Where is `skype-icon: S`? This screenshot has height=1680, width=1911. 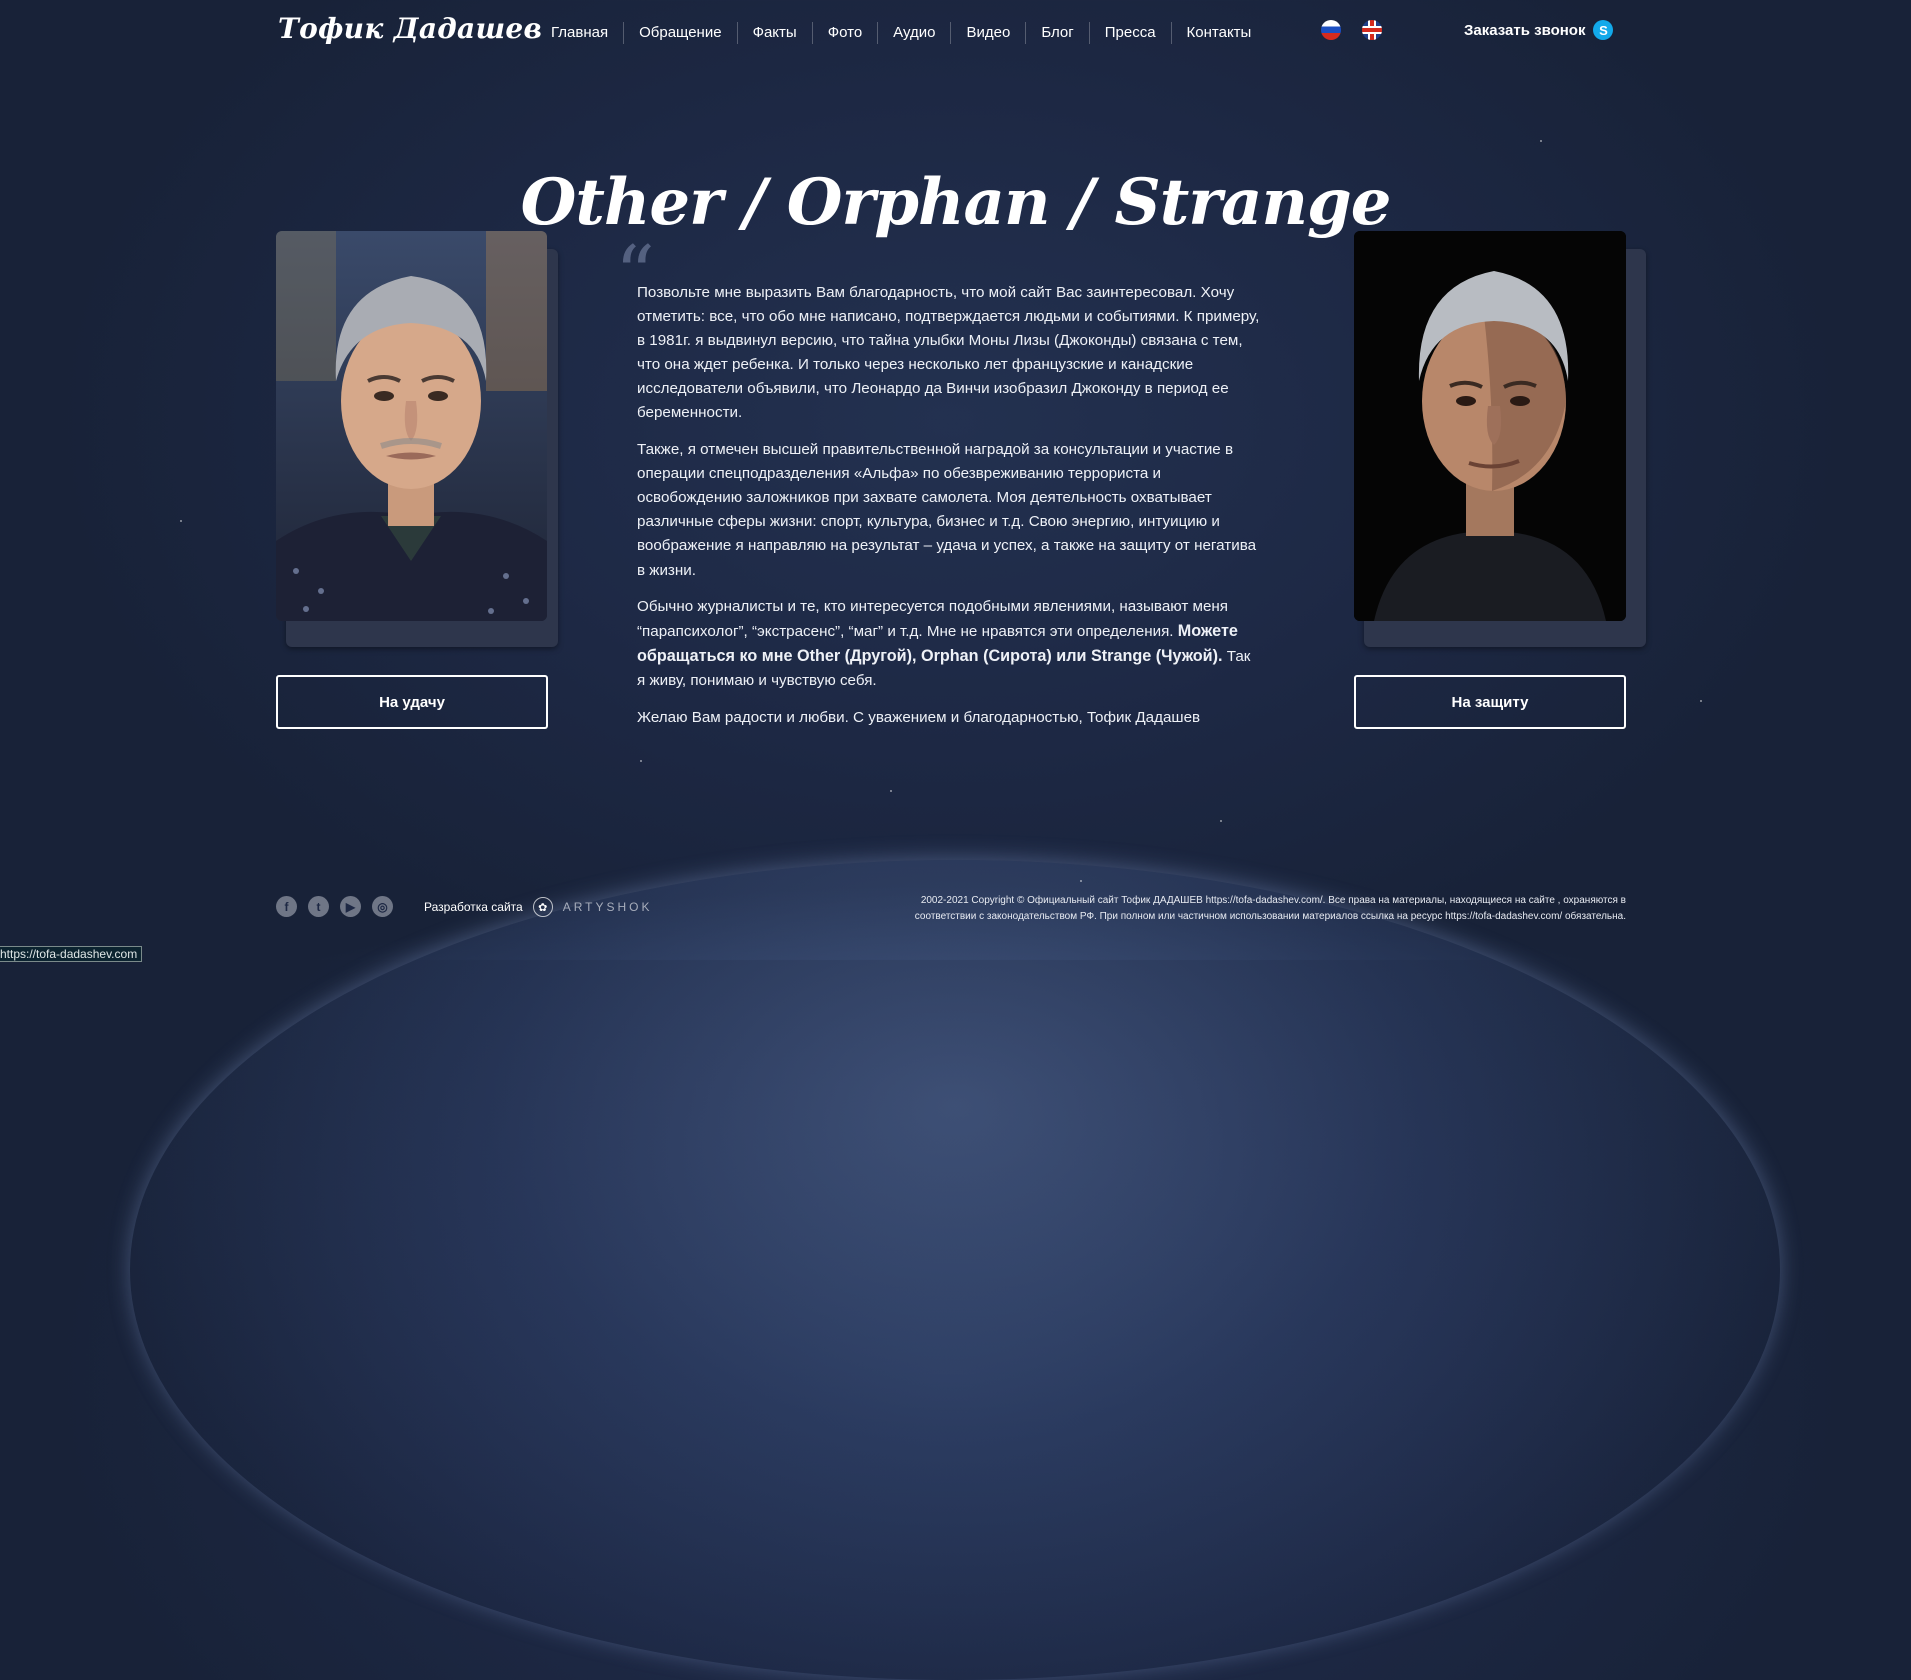
skype-icon: S is located at coordinates (1603, 30).